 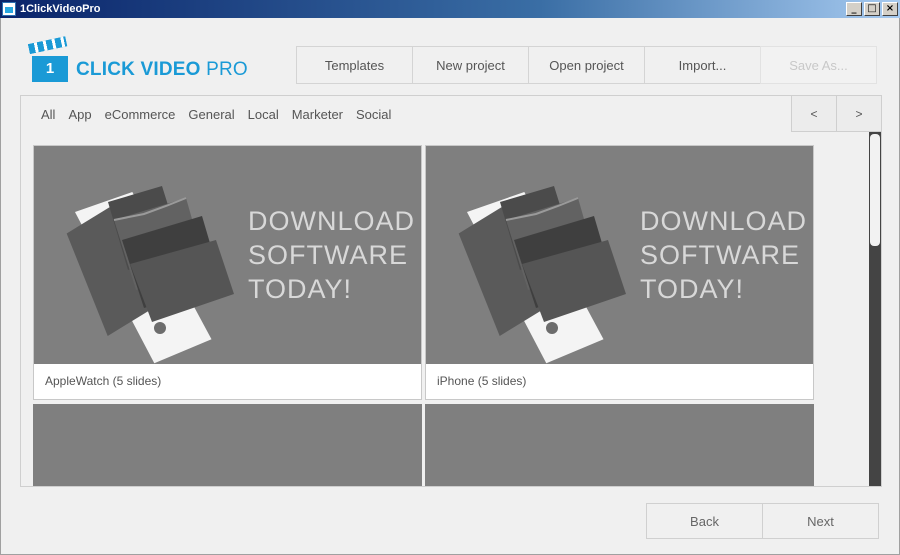 What do you see at coordinates (140, 114) in the screenshot?
I see `filter-ecommerce: eCommerce` at bounding box center [140, 114].